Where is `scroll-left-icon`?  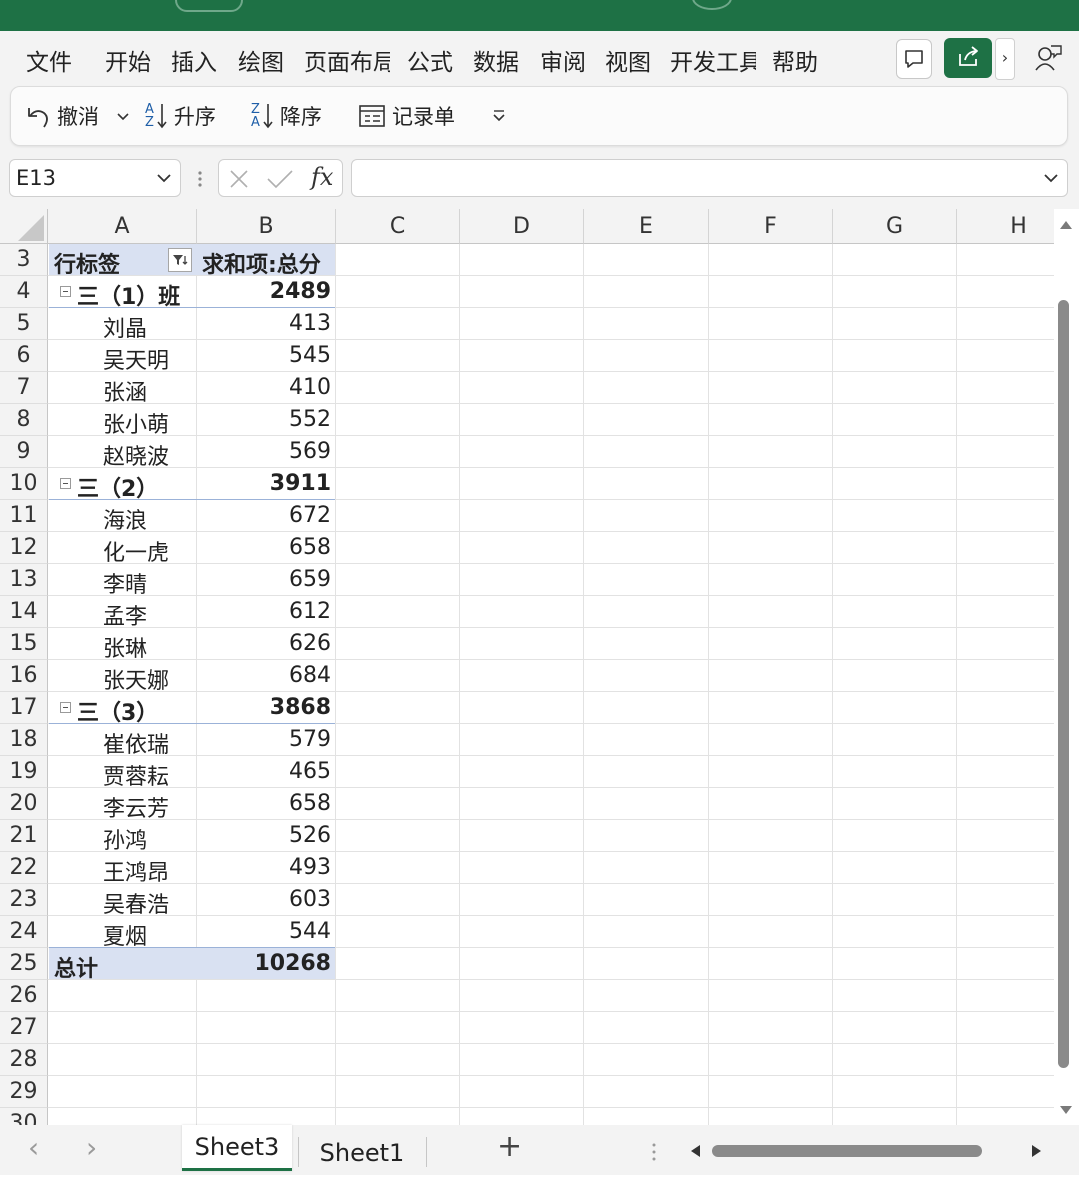 scroll-left-icon is located at coordinates (695, 1151).